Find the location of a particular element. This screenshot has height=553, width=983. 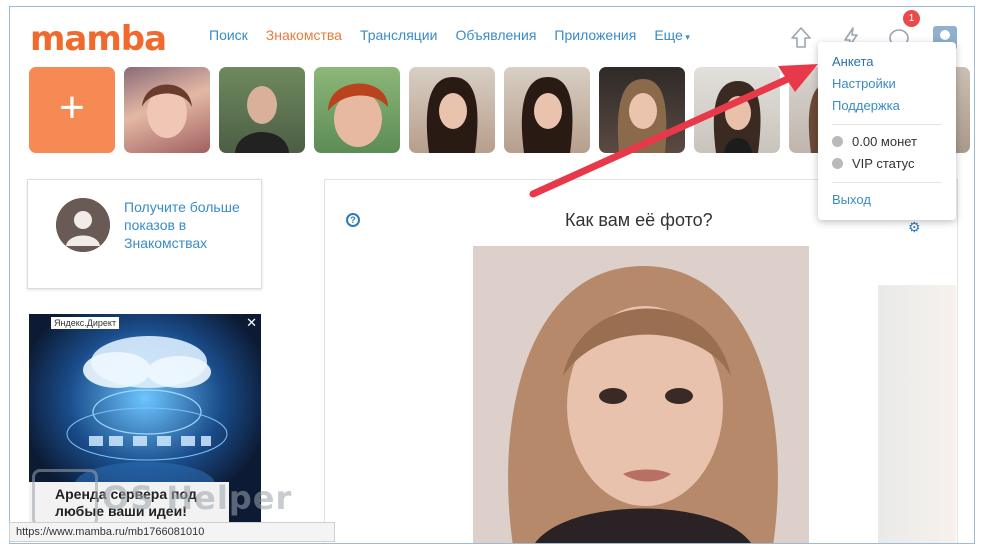

coins-balance: 0.00 монет is located at coordinates (885, 141).